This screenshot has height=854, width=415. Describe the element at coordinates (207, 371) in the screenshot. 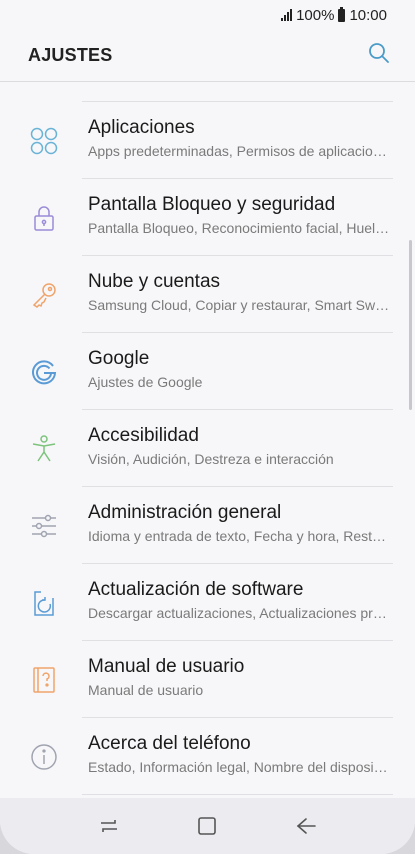

I see `settings-item-google: Google Ajustes de Google` at that location.